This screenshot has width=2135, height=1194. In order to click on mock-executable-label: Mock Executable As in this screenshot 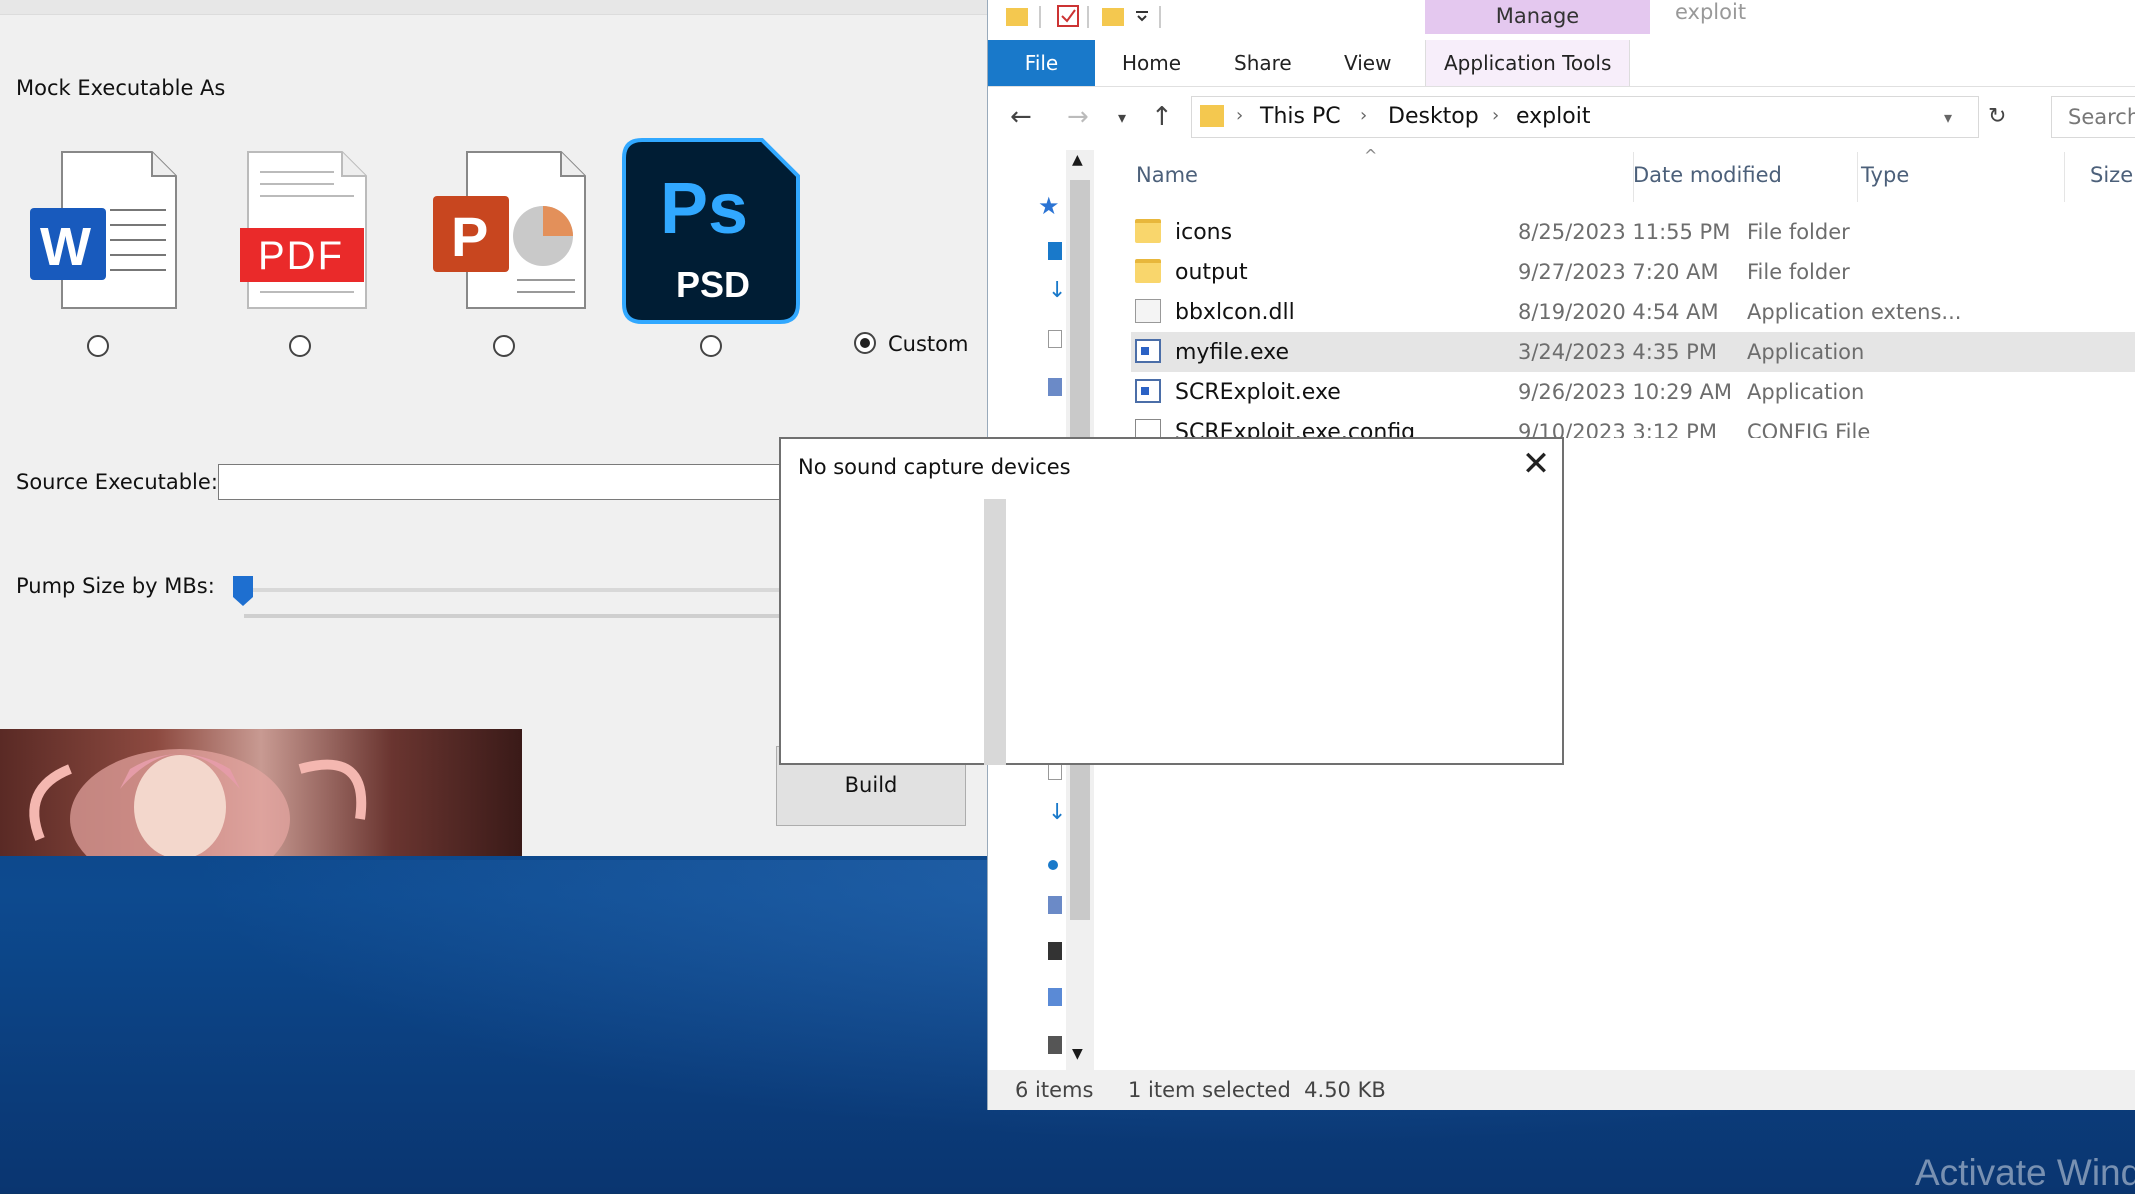, I will do `click(121, 88)`.